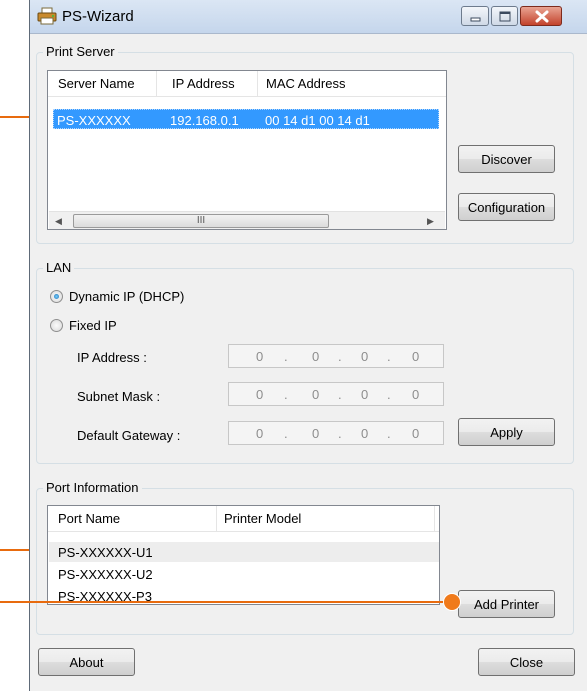 This screenshot has width=587, height=691. Describe the element at coordinates (416, 394) in the screenshot. I see `mask-octet-4: 0` at that location.